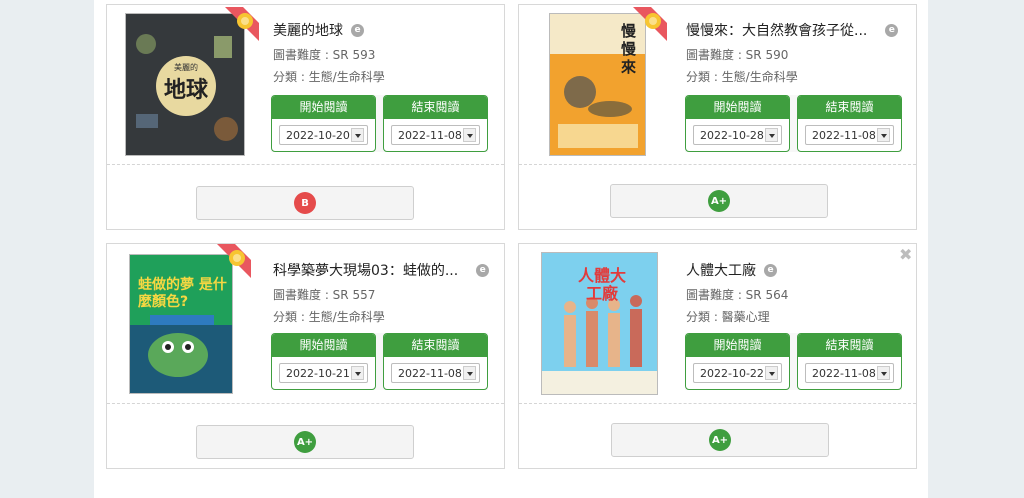 The image size is (1024, 498). What do you see at coordinates (308, 30) in the screenshot?
I see `book-title: 美麗的地球` at bounding box center [308, 30].